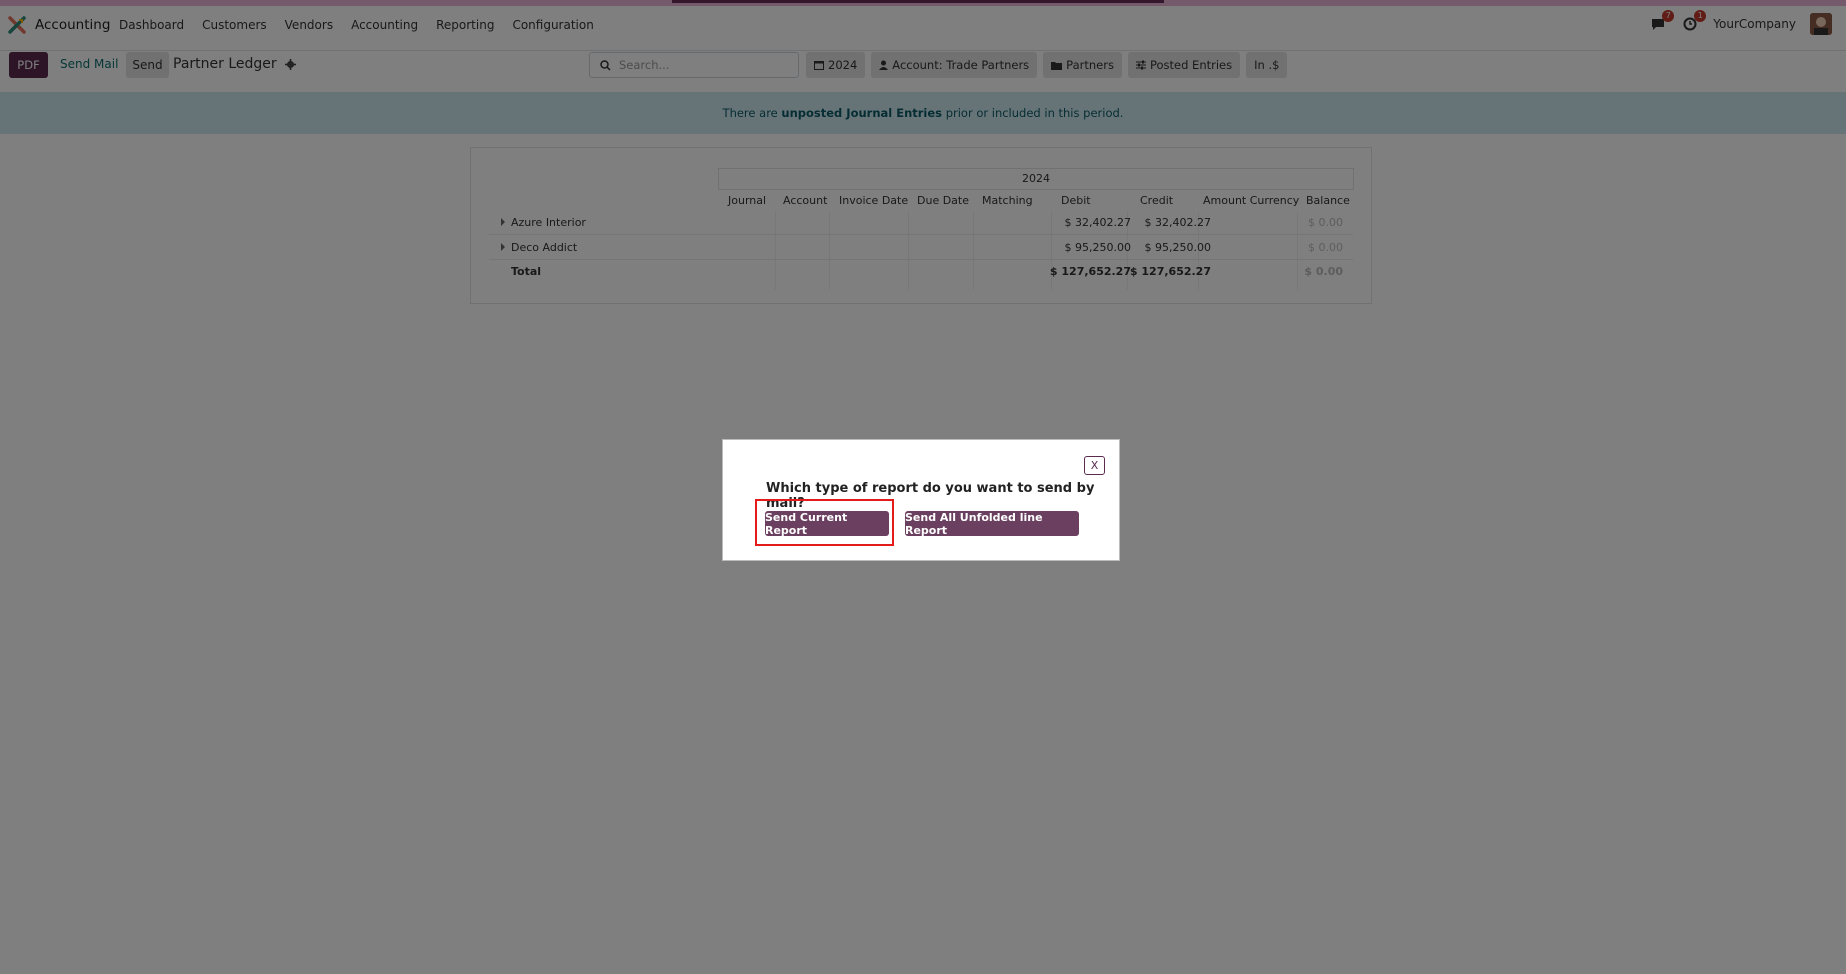 This screenshot has width=1846, height=974. Describe the element at coordinates (992, 524) in the screenshot. I see `send-unfolded-report-button: Send All Unfolded line Report` at that location.